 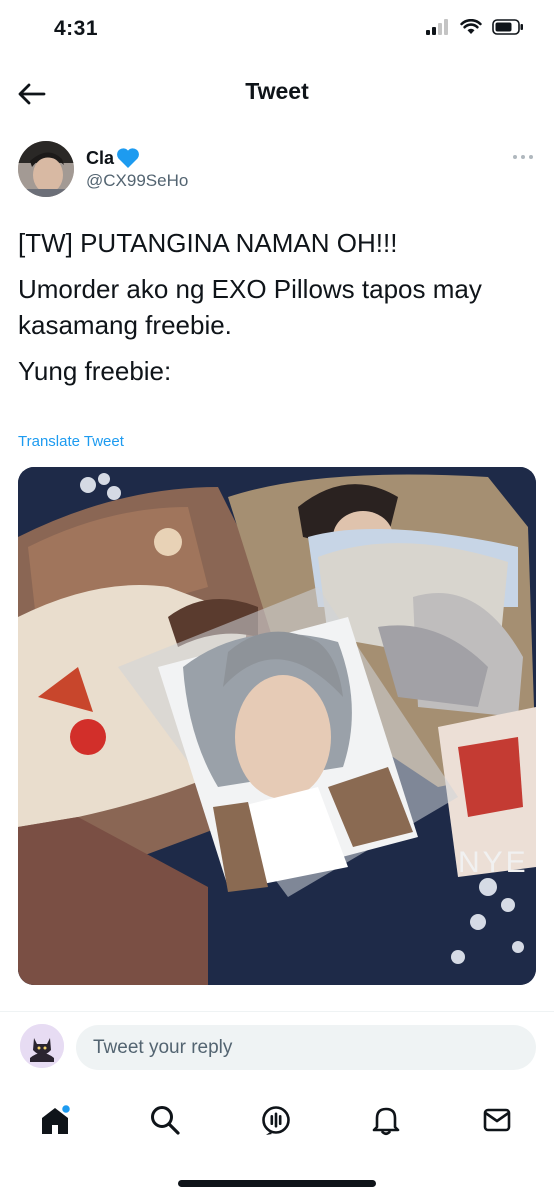 I want to click on battery-icon, so click(x=507, y=27).